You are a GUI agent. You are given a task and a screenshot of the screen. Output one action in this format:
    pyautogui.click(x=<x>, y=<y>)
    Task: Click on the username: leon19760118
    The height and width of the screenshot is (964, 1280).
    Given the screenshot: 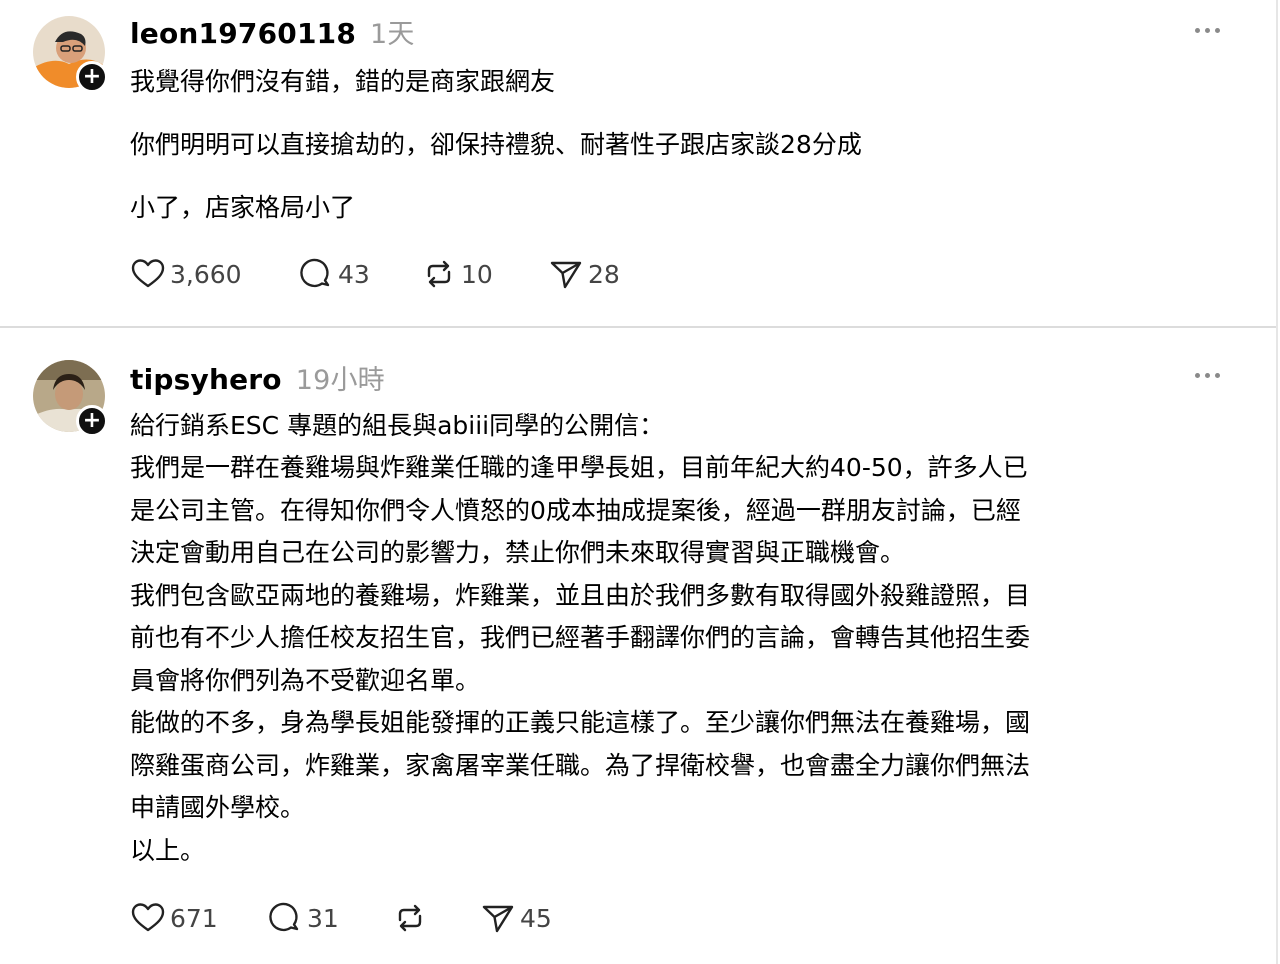 What is the action you would take?
    pyautogui.click(x=243, y=33)
    